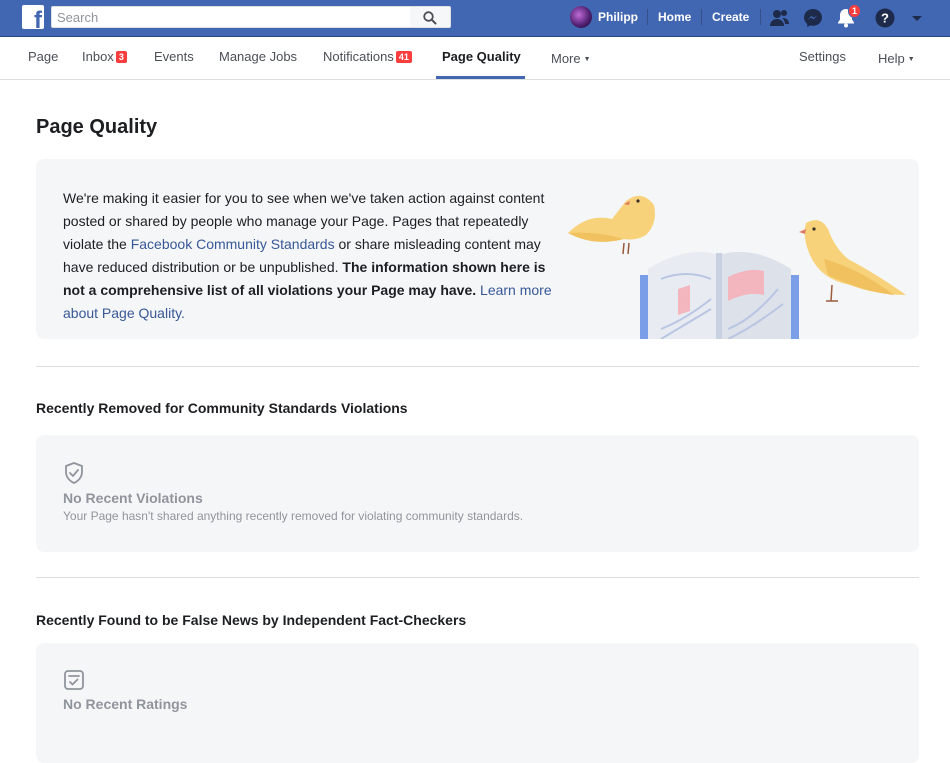 The image size is (950, 763). What do you see at coordinates (618, 17) in the screenshot?
I see `profile-name: Philipp` at bounding box center [618, 17].